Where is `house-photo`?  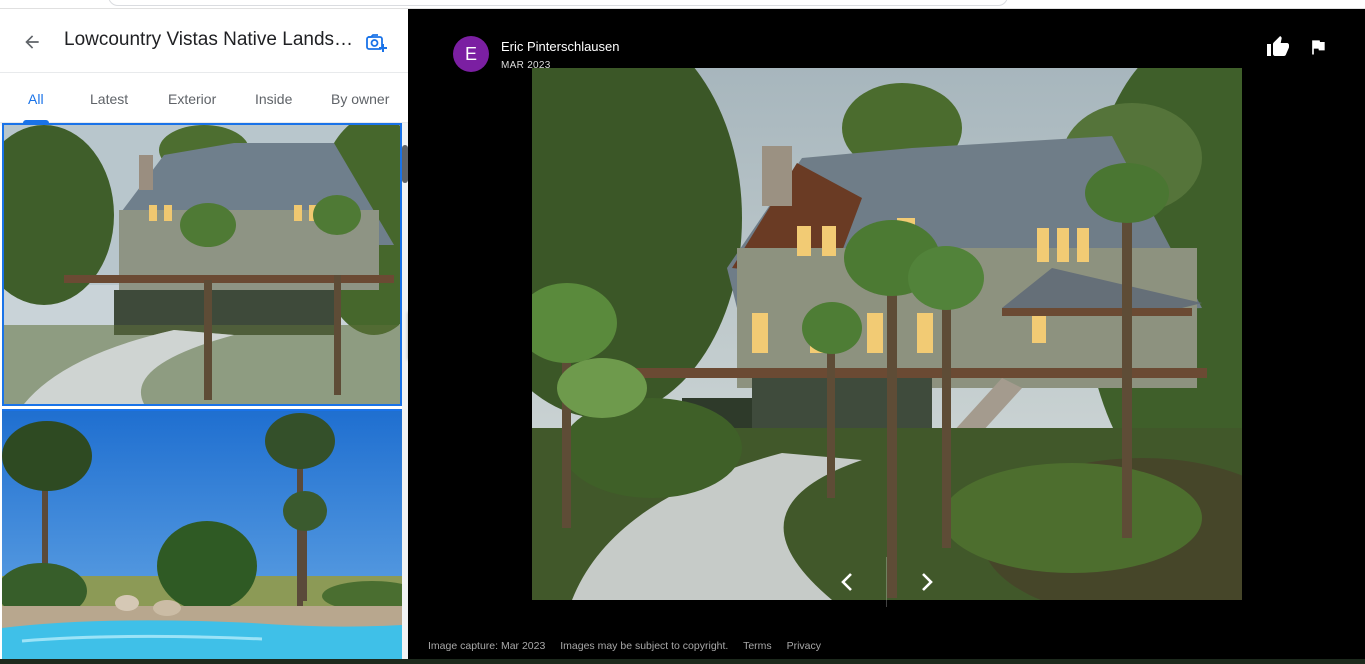 house-photo is located at coordinates (202, 264).